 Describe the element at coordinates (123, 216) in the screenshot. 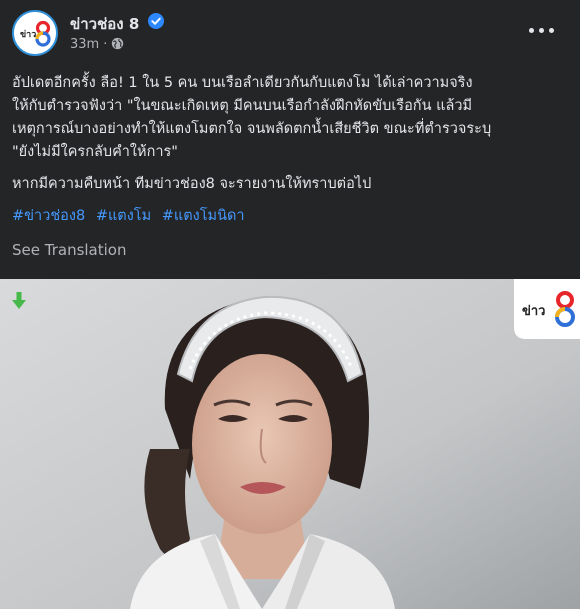

I see `hashtag-link: #แตงโม` at that location.